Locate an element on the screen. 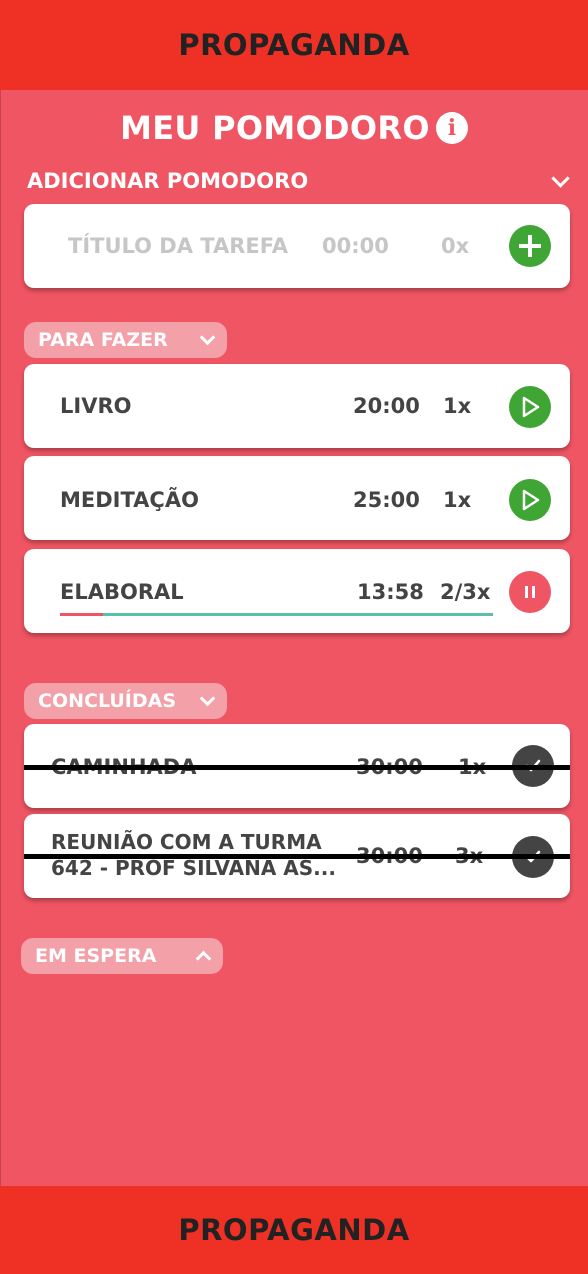  page-header: MEU POMODORO i is located at coordinates (294, 128).